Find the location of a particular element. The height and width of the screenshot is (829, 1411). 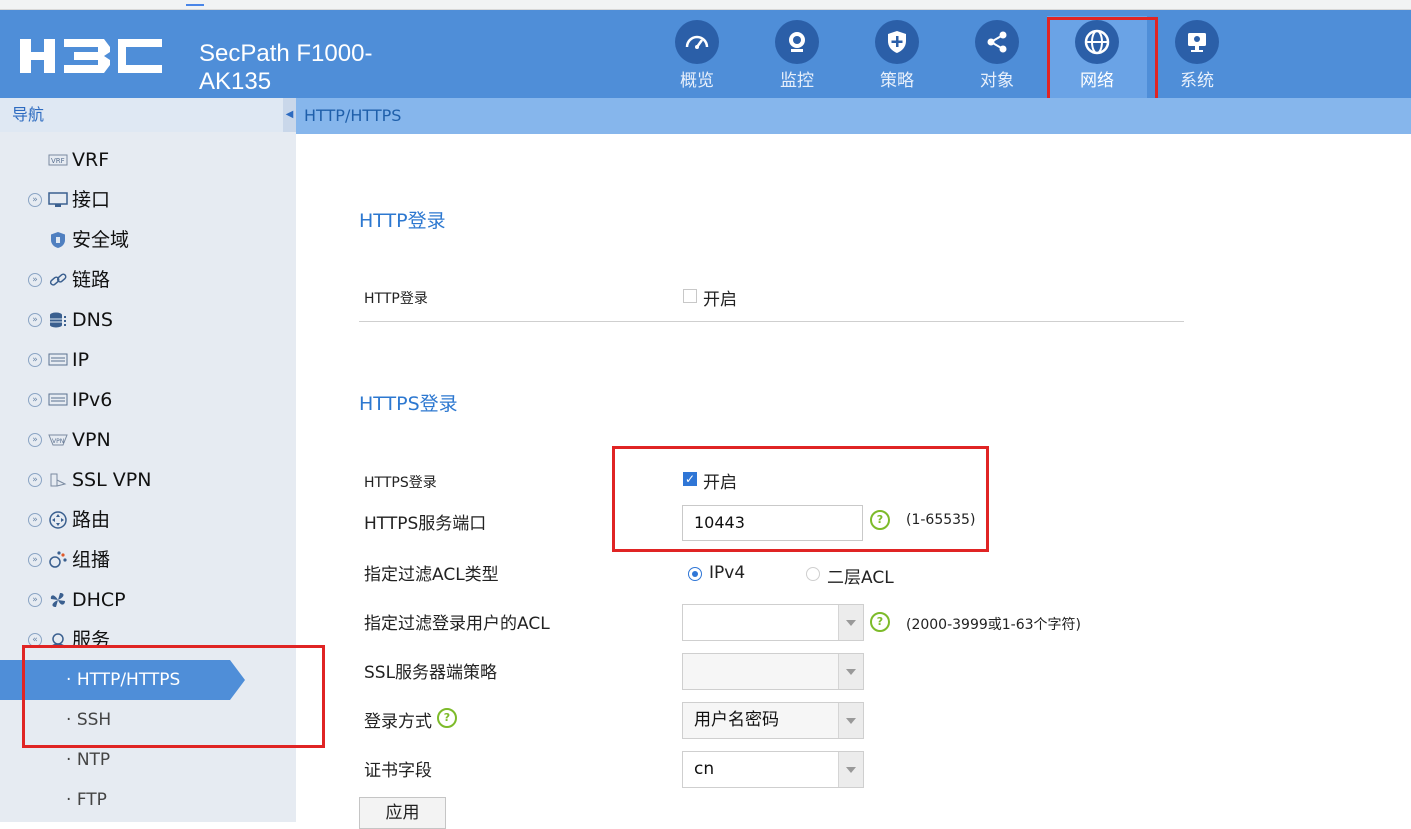

nav-object-label: 对象 is located at coordinates (997, 81).